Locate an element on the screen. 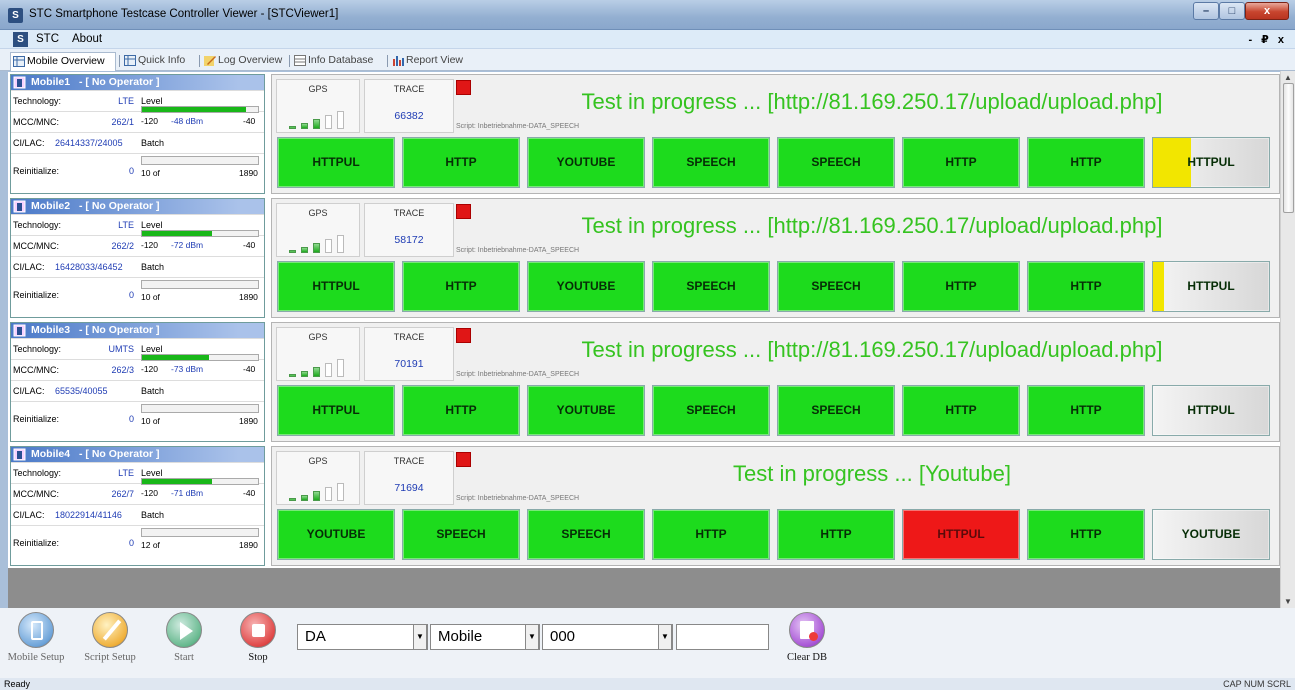 This screenshot has height=690, width=1295. menu-item-stc: STC is located at coordinates (47, 39).